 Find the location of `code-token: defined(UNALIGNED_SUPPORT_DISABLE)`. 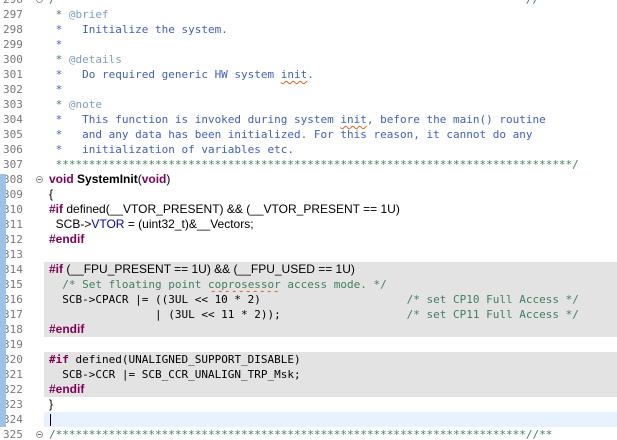

code-token: defined(UNALIGNED_SUPPORT_DISABLE) is located at coordinates (188, 359).